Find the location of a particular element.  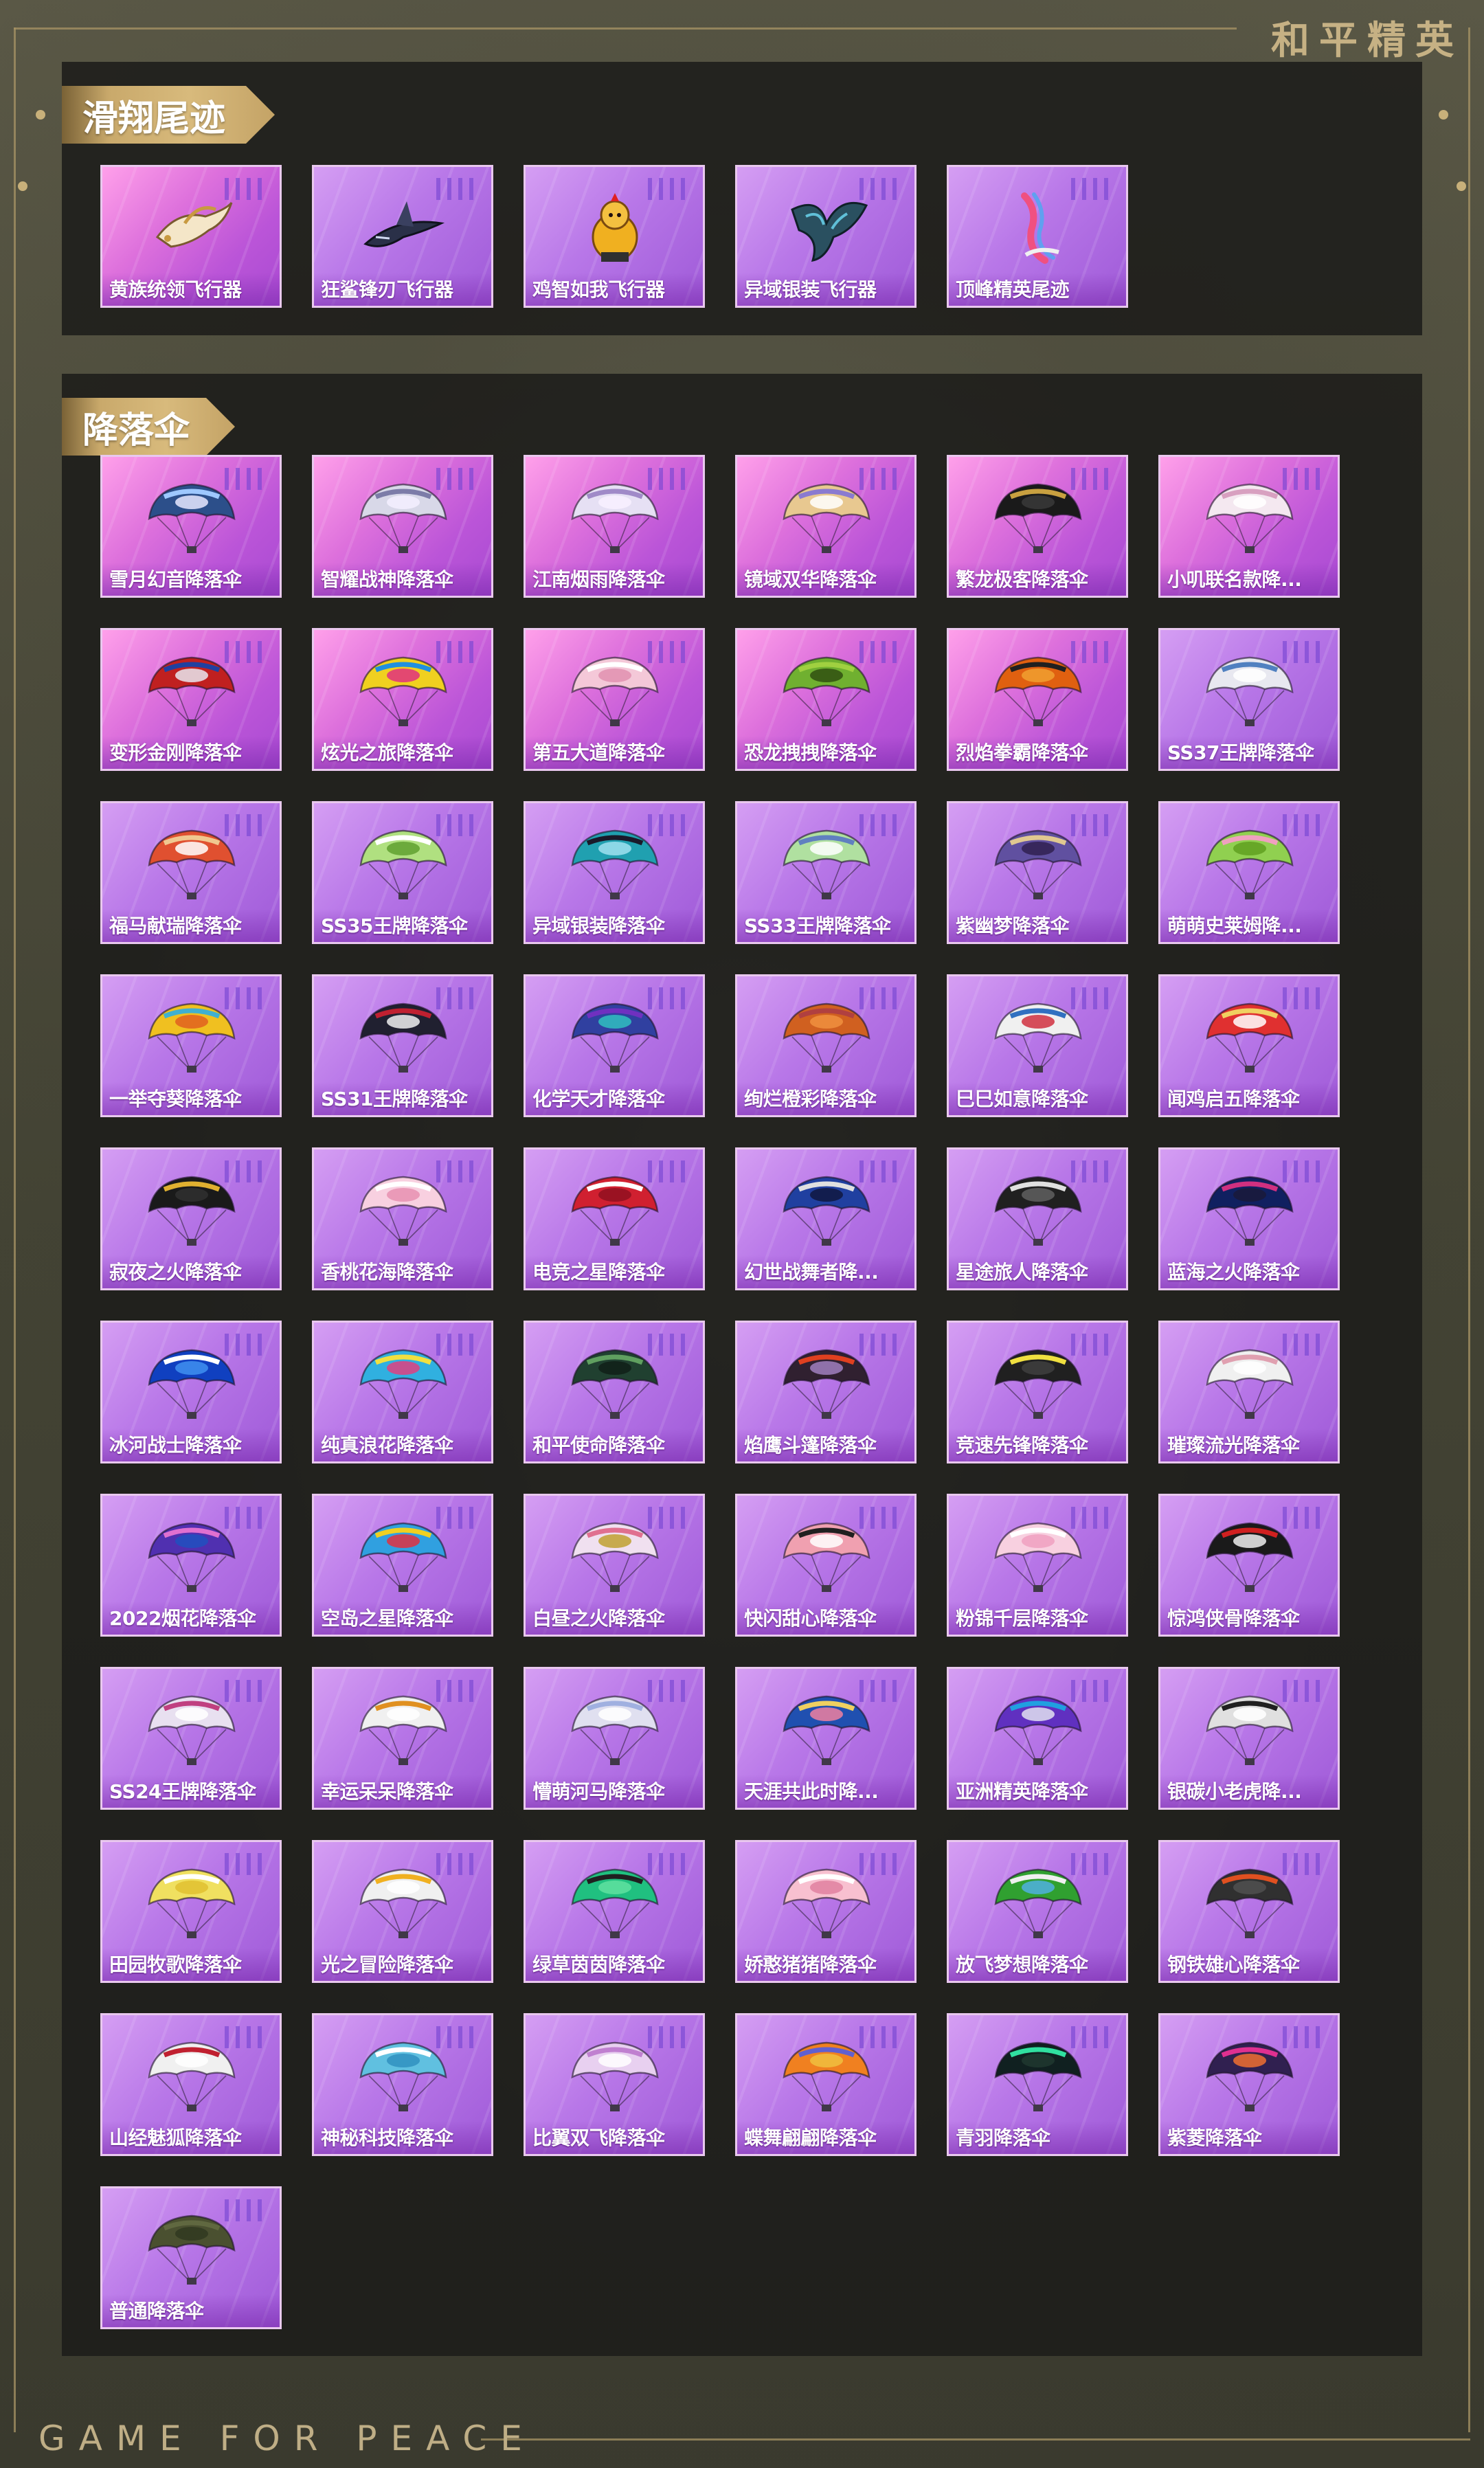

card-label: 福马献瑞降落伞 is located at coordinates (175, 926).